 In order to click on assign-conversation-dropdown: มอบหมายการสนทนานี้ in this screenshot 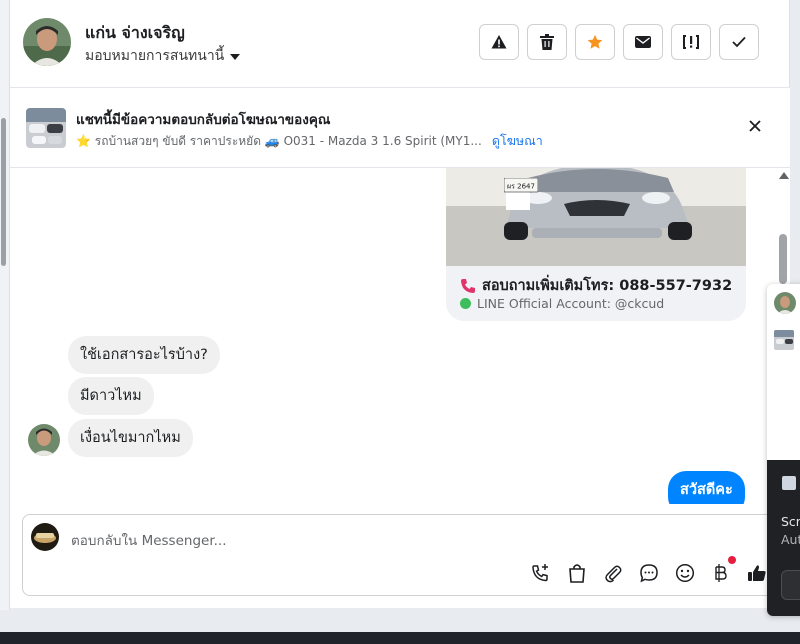, I will do `click(163, 56)`.